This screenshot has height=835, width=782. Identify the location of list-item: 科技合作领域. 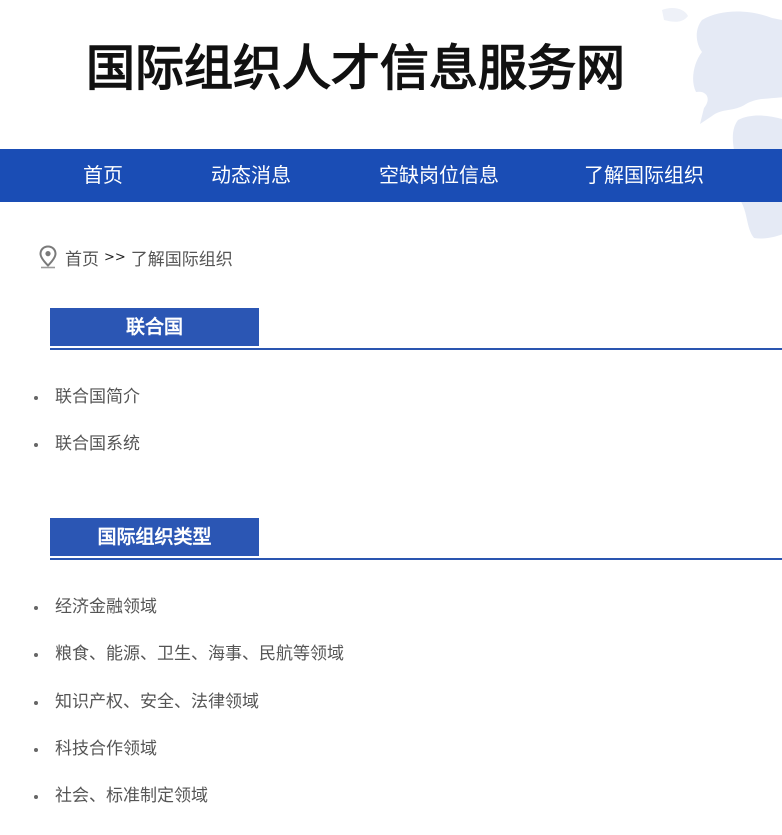
(172, 760).